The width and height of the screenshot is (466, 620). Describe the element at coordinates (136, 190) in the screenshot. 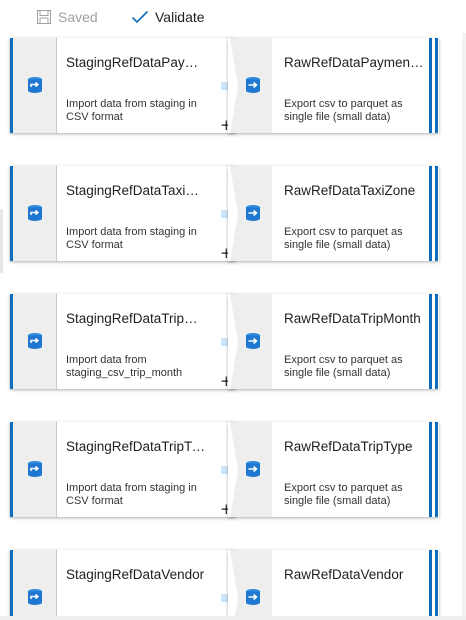

I see `activity-title: StagingRefDataTaxiZone` at that location.